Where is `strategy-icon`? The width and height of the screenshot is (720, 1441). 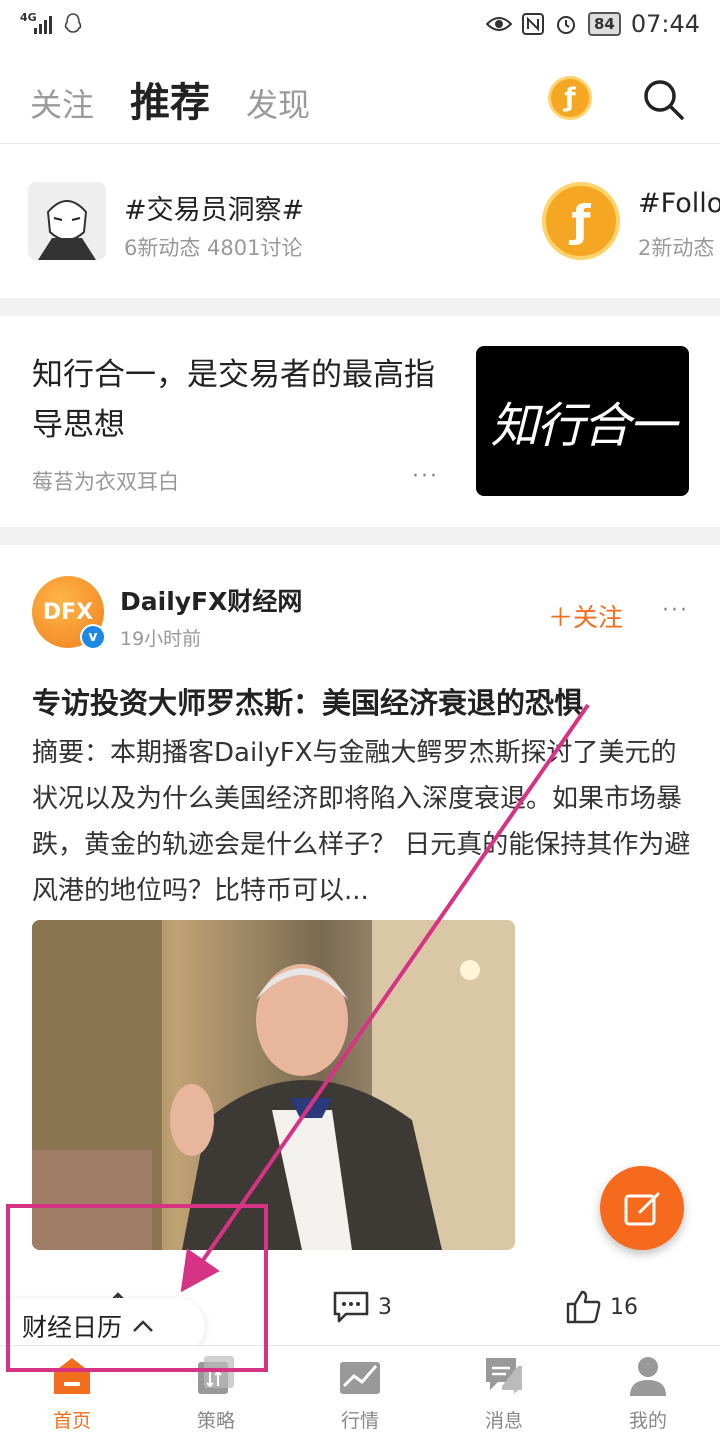
strategy-icon is located at coordinates (216, 1375).